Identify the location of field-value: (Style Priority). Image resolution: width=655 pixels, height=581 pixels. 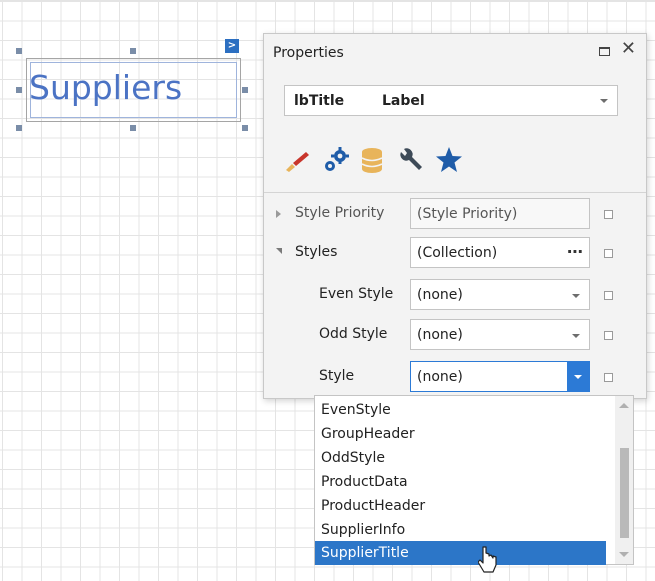
(467, 214).